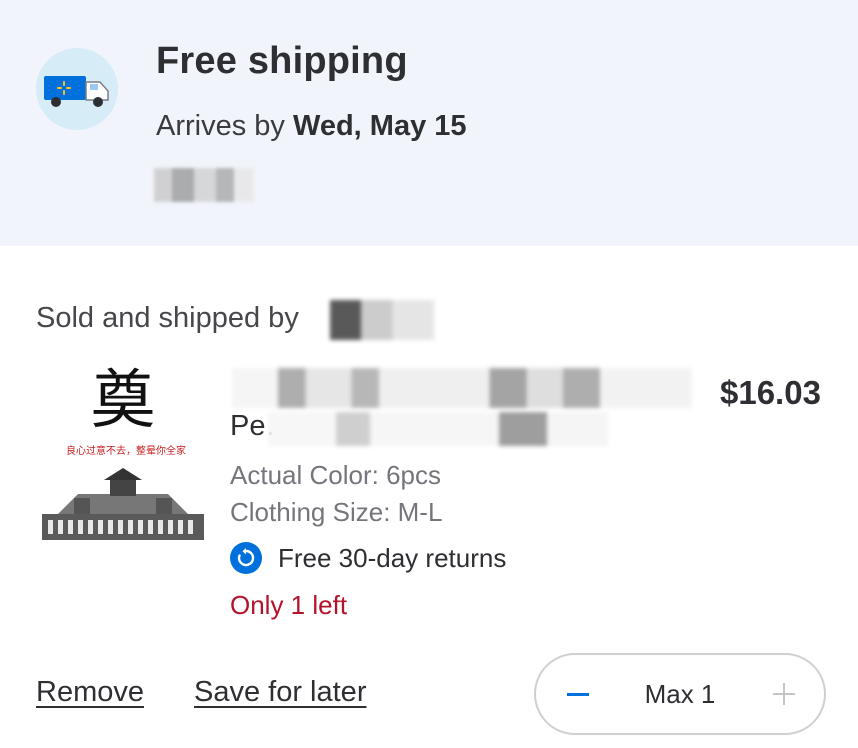  I want to click on thumbnail-caption: 良心过意不去，整晕你全家, so click(126, 451).